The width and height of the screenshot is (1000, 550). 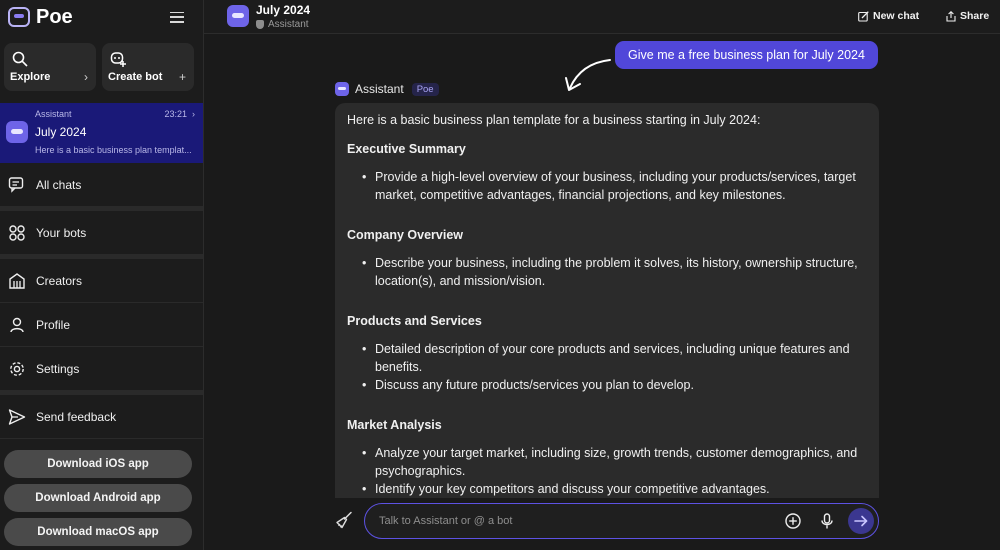 What do you see at coordinates (16, 184) in the screenshot?
I see `chats-icon` at bounding box center [16, 184].